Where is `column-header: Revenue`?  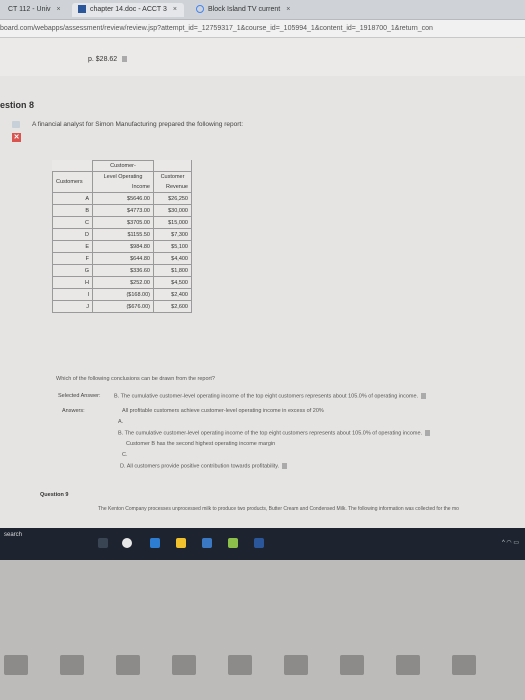
column-header: Revenue is located at coordinates (172, 187).